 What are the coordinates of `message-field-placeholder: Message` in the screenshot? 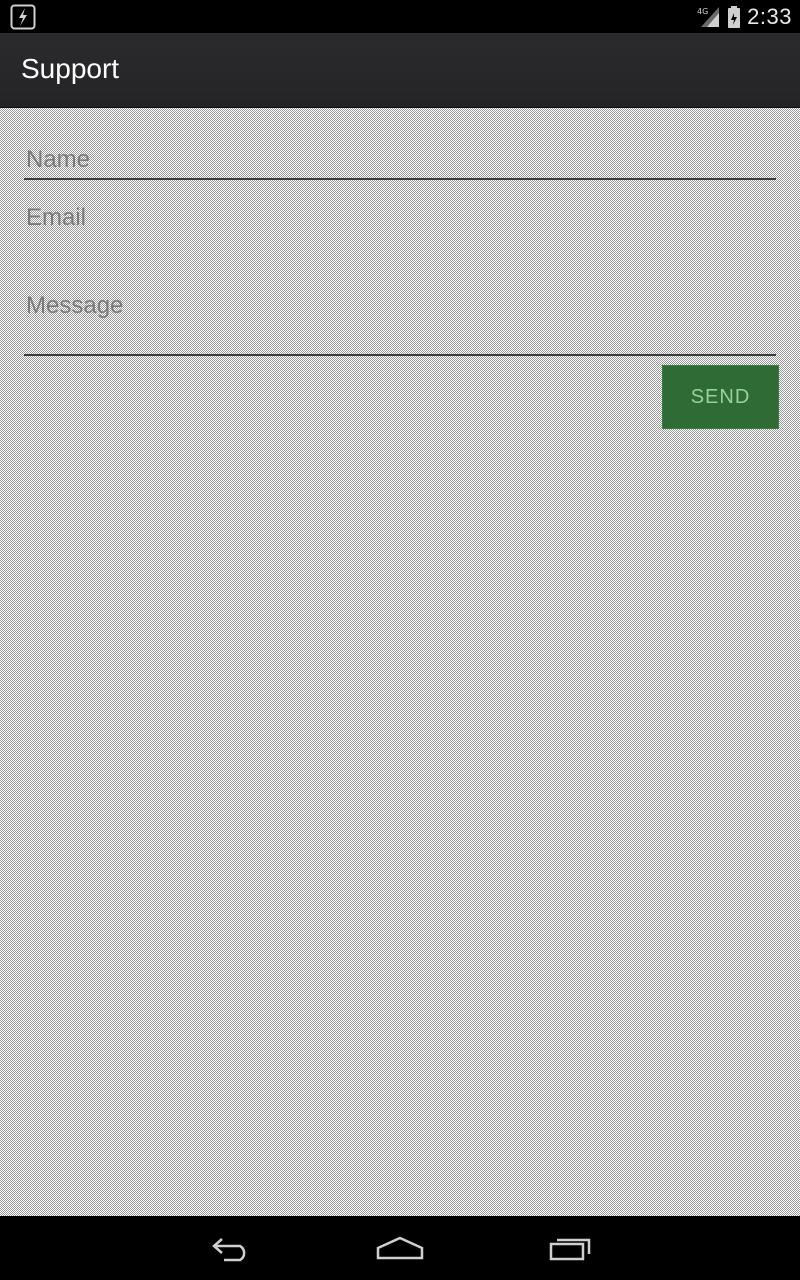 It's located at (75, 305).